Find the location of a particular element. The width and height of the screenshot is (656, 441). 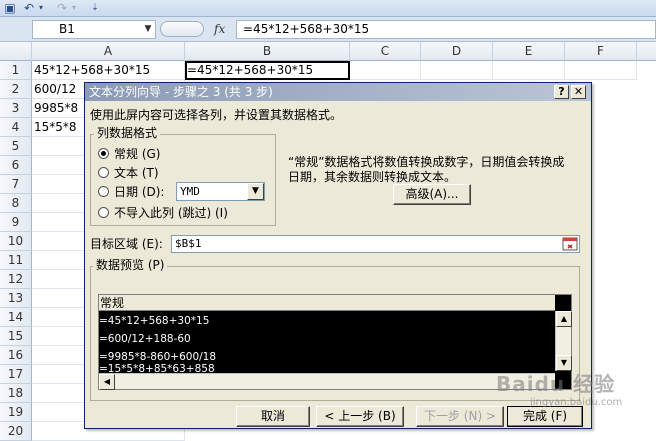

watermark-url: jingyan.baidu.com is located at coordinates (576, 402).